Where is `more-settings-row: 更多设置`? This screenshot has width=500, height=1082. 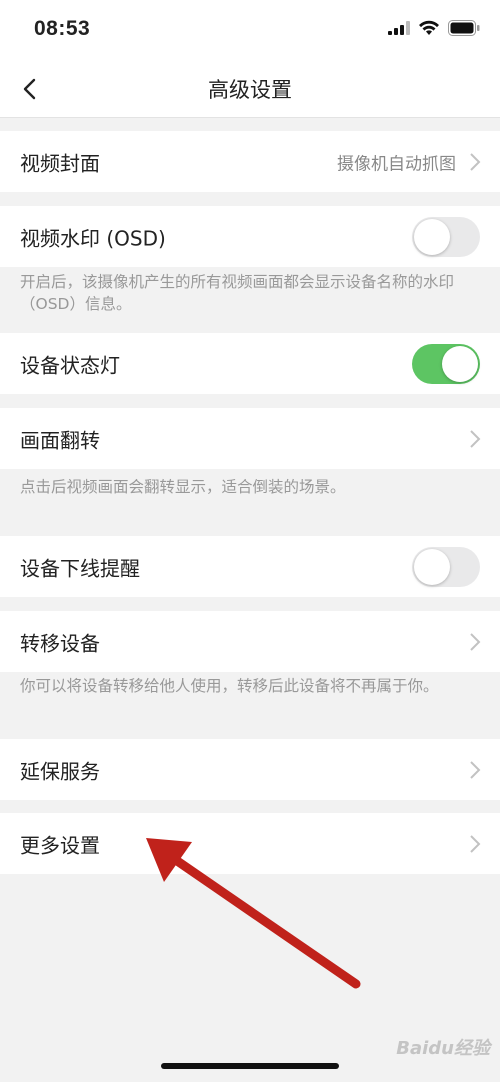 more-settings-row: 更多设置 is located at coordinates (250, 843).